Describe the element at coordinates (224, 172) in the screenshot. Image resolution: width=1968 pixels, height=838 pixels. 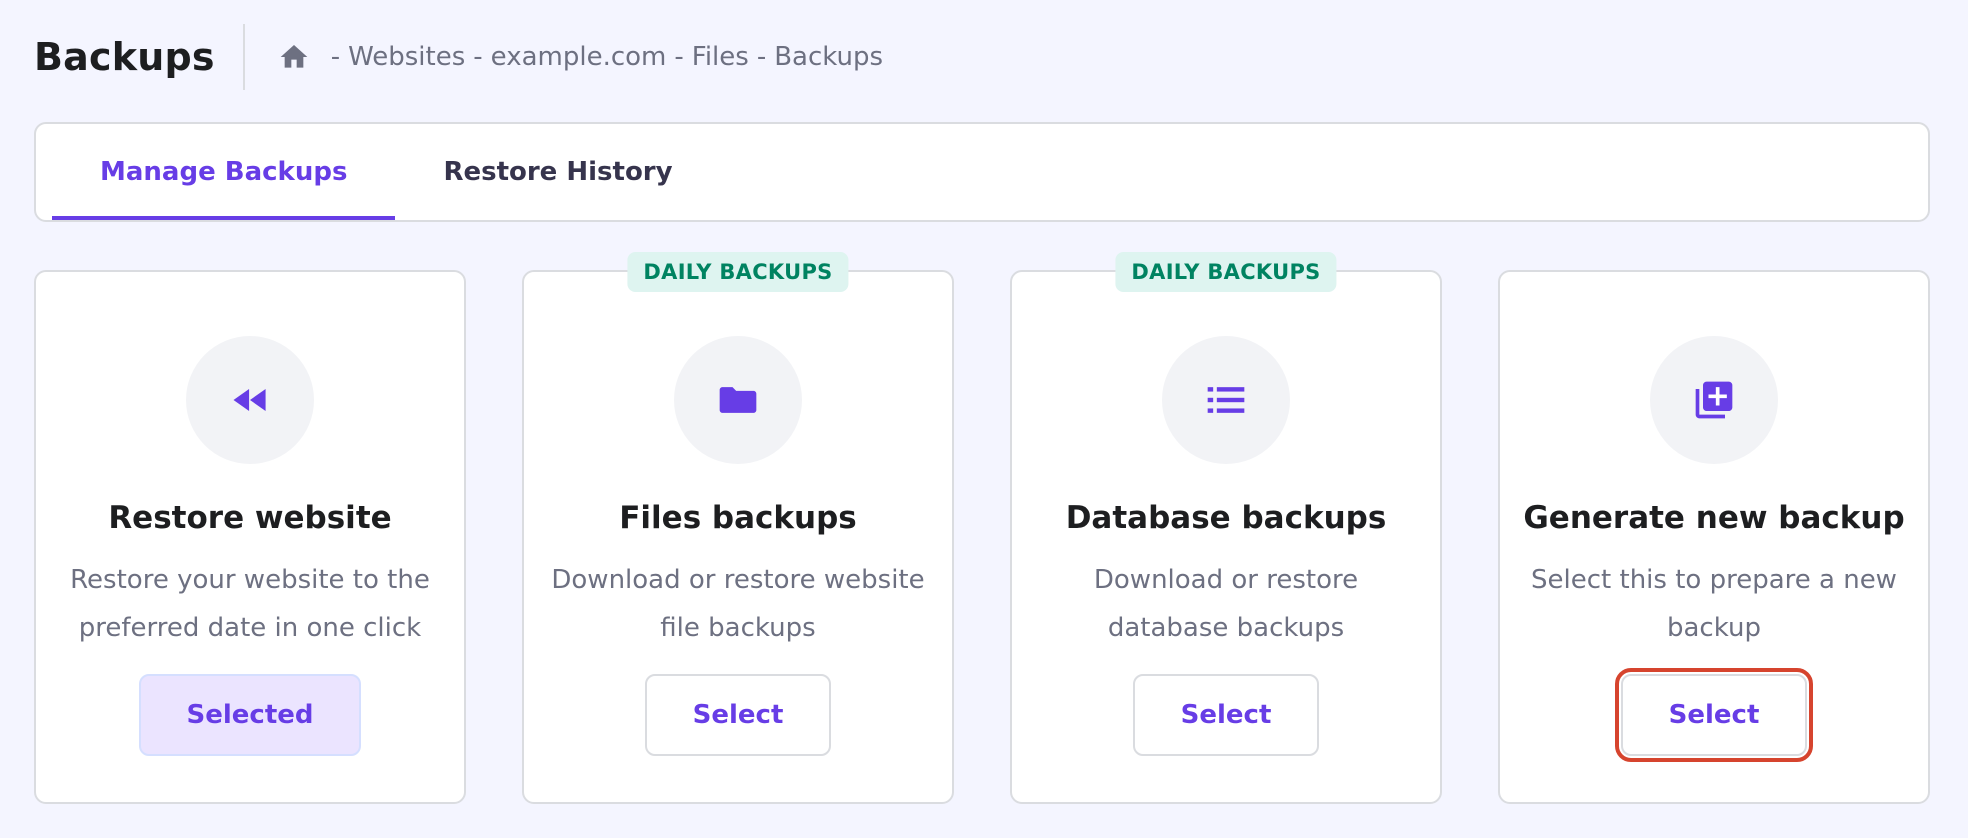
I see `tab-manage-backups: Manage Backups` at that location.